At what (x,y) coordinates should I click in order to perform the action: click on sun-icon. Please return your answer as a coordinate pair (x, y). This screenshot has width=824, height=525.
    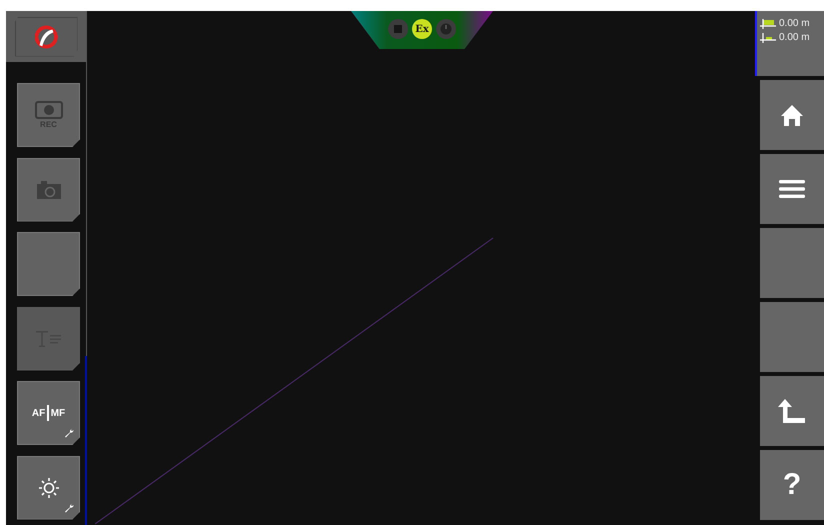
    Looking at the image, I should click on (49, 487).